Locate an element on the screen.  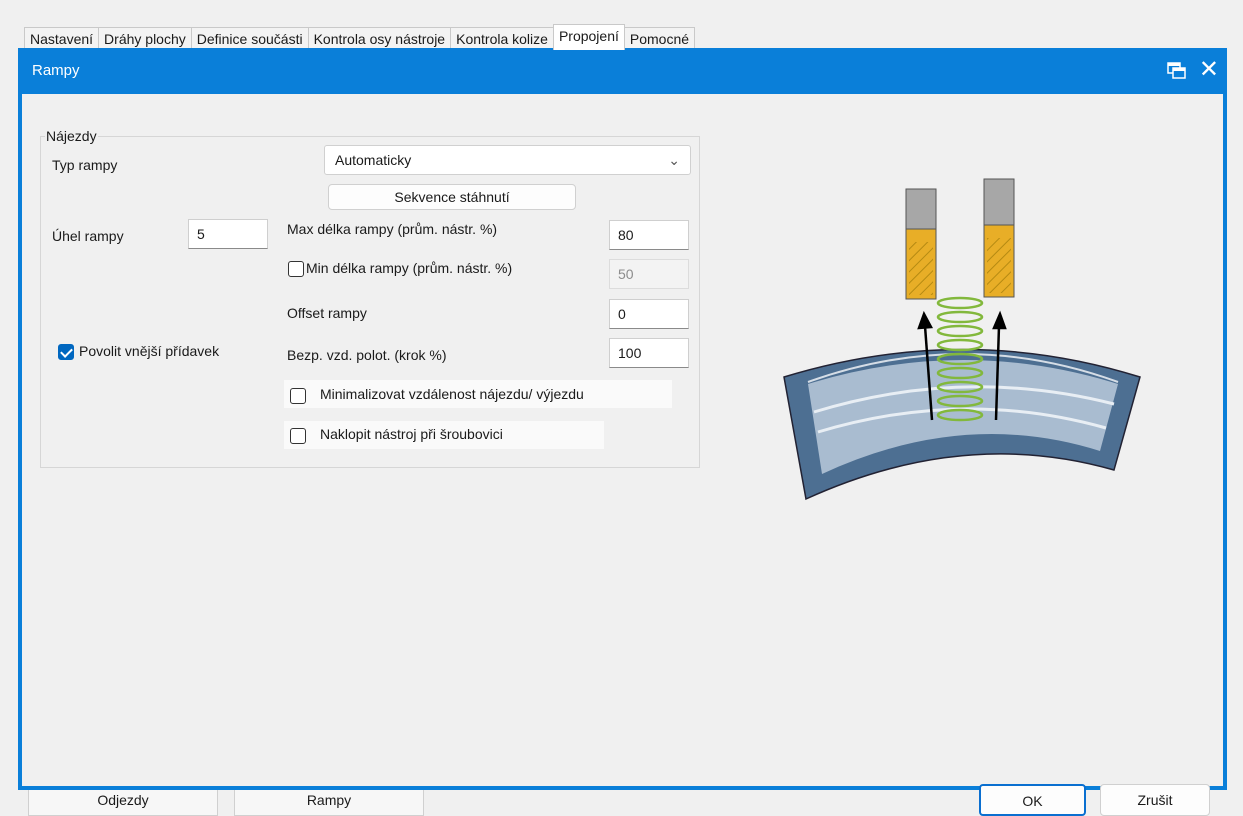
tab-drahy-plochy: Dráhy plochy is located at coordinates (145, 38).